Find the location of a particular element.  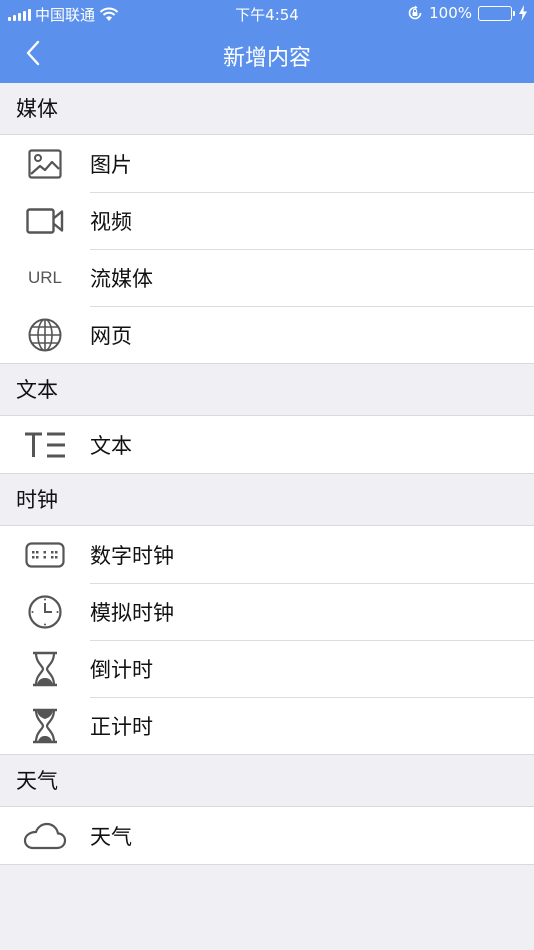

list-item-label: 流媒体 is located at coordinates (121, 278).